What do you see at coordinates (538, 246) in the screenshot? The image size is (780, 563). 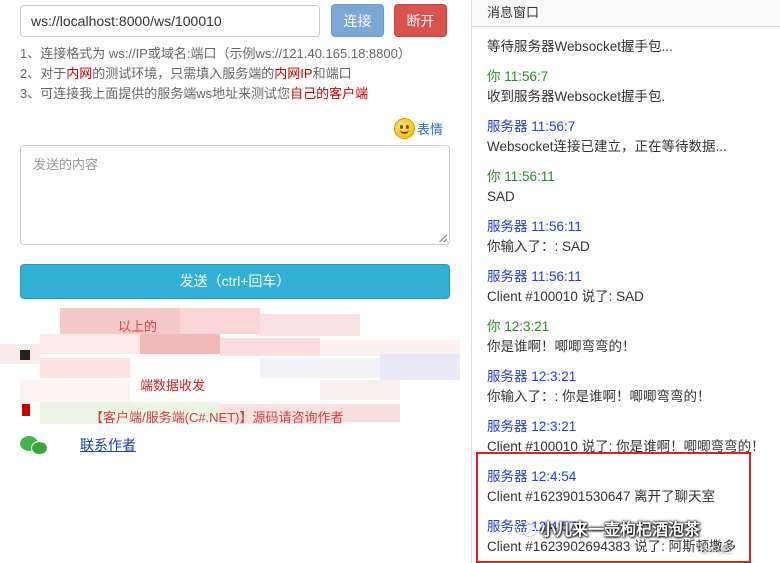 I see `message-text: 你输入了：: SAD` at bounding box center [538, 246].